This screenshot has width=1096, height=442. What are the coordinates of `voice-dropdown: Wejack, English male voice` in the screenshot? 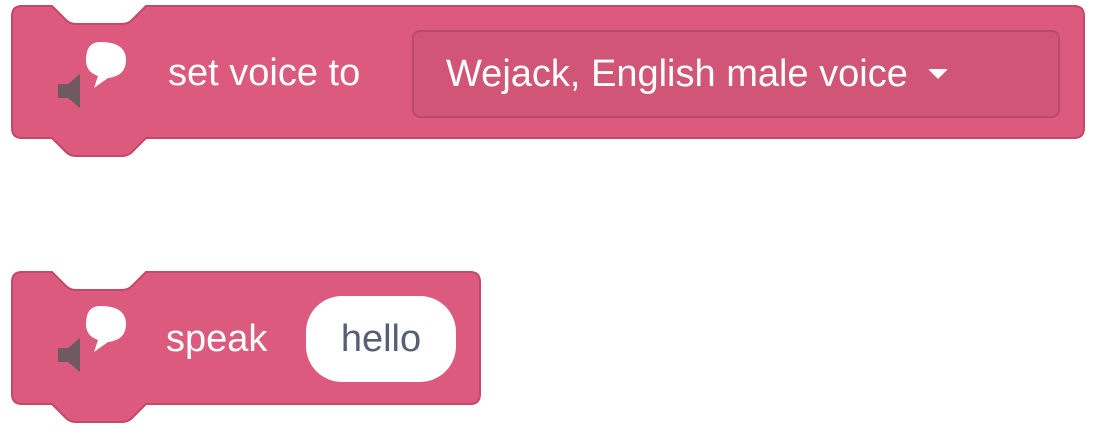 It's located at (736, 74).